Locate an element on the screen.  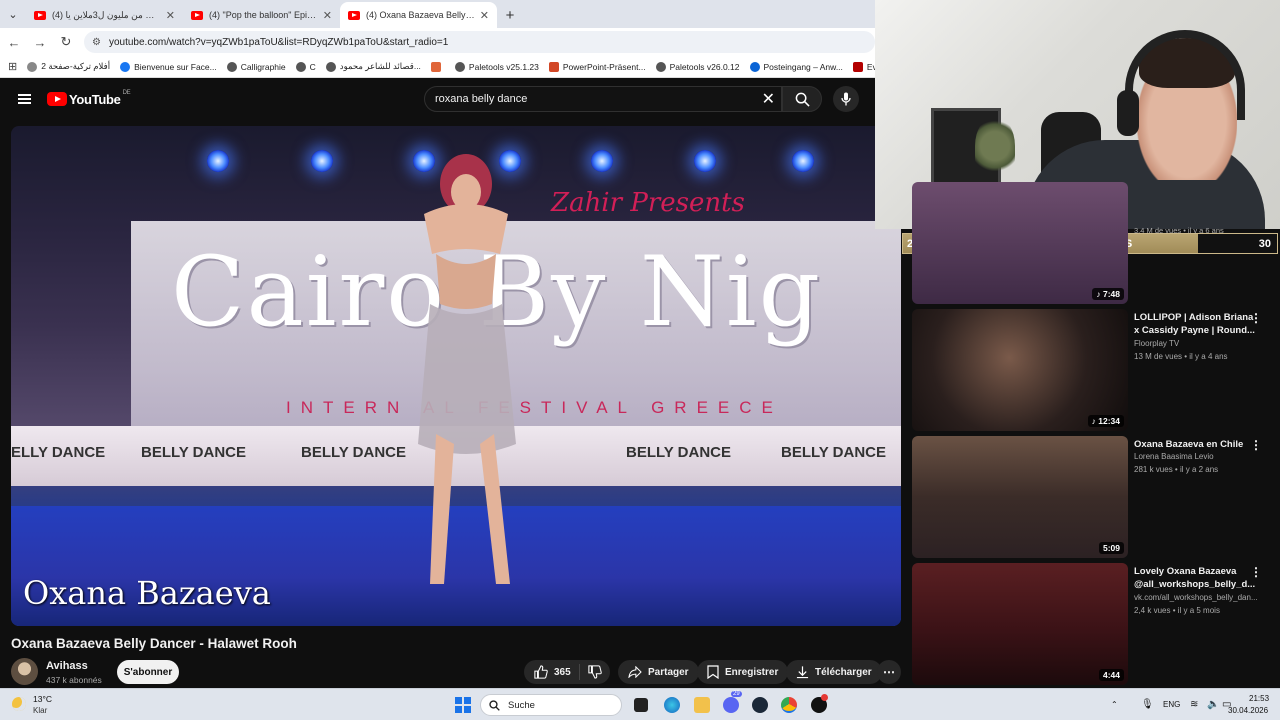
site-info-icon: ⚙ is located at coordinates (96, 42).